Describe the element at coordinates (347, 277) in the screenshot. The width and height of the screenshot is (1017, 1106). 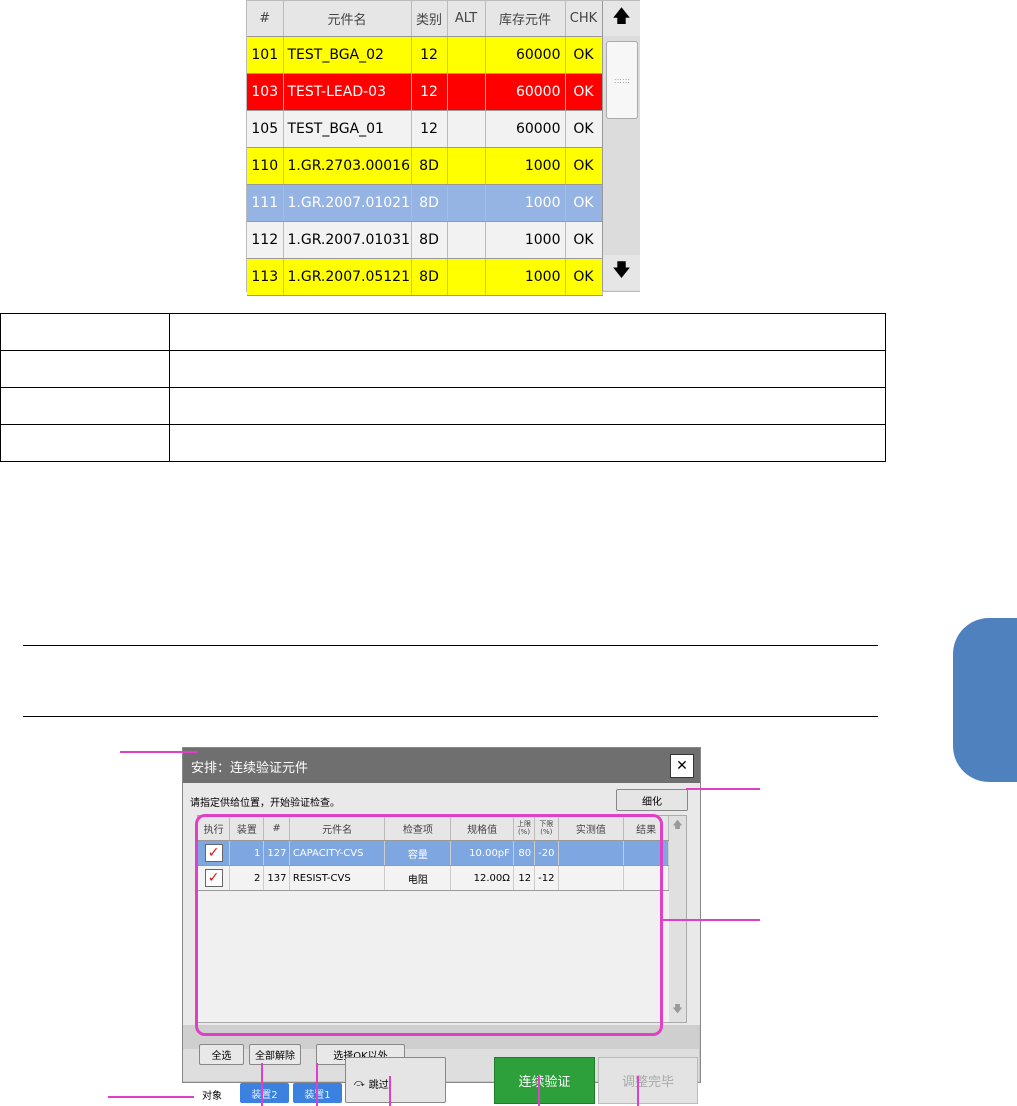
I see `cell-name: 1.GR.2007.051210` at that location.